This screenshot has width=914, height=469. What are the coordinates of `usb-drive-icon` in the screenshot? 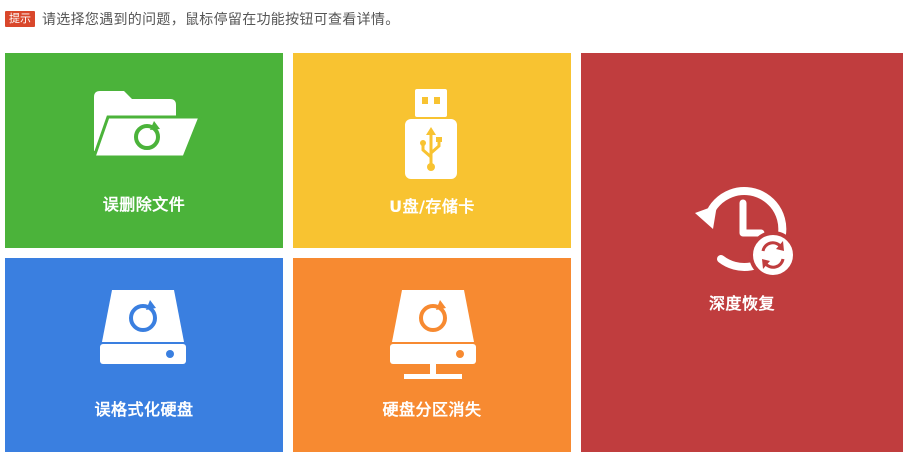 It's located at (431, 134).